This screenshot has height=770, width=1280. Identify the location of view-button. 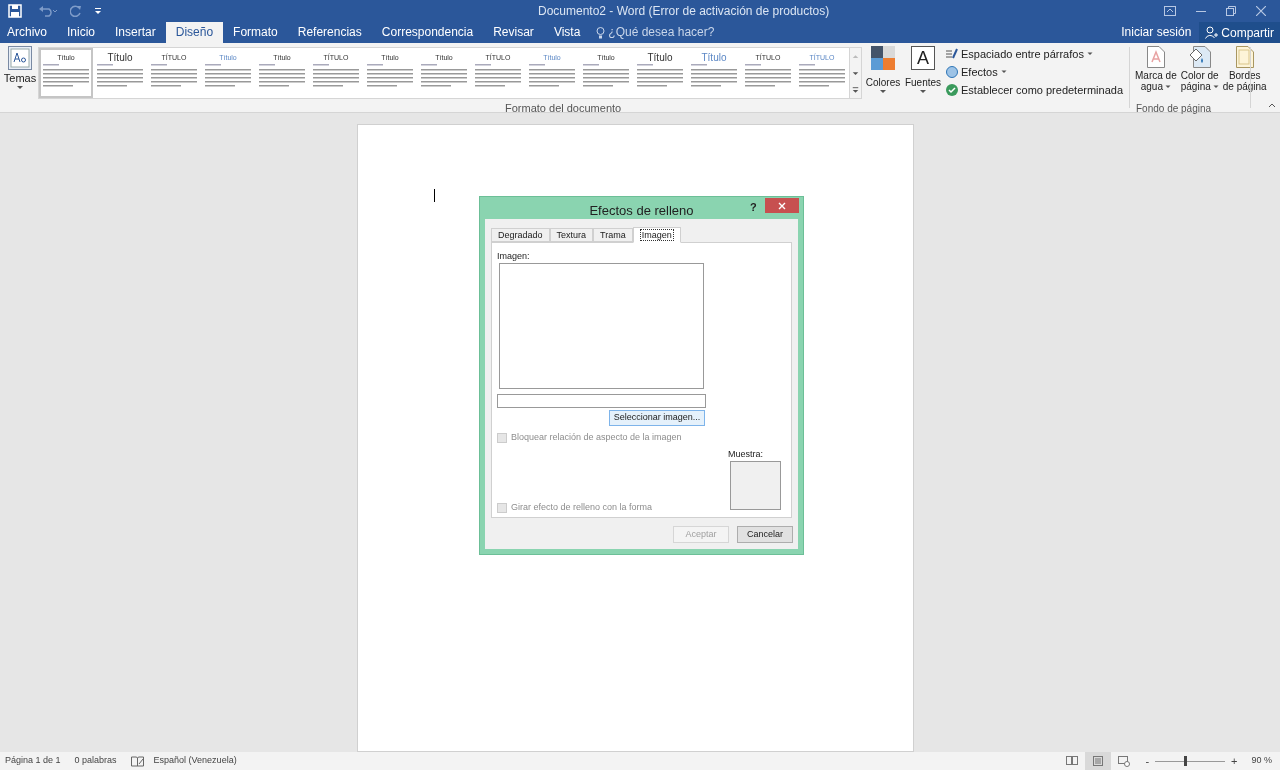
(1098, 761).